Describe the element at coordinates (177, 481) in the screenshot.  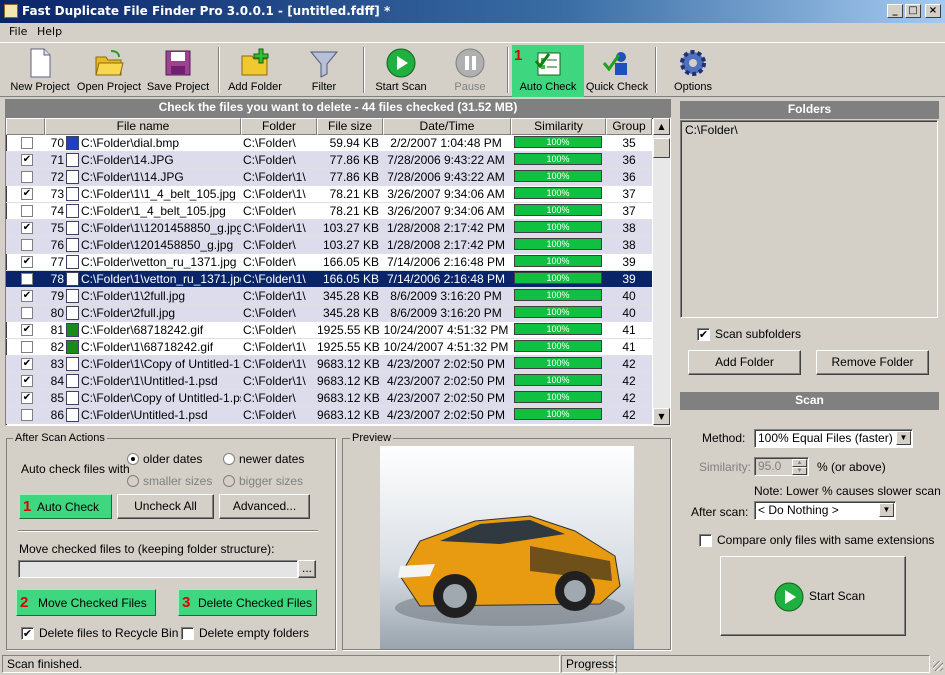
I see `smaller-sizes-label: smaller sizes` at that location.